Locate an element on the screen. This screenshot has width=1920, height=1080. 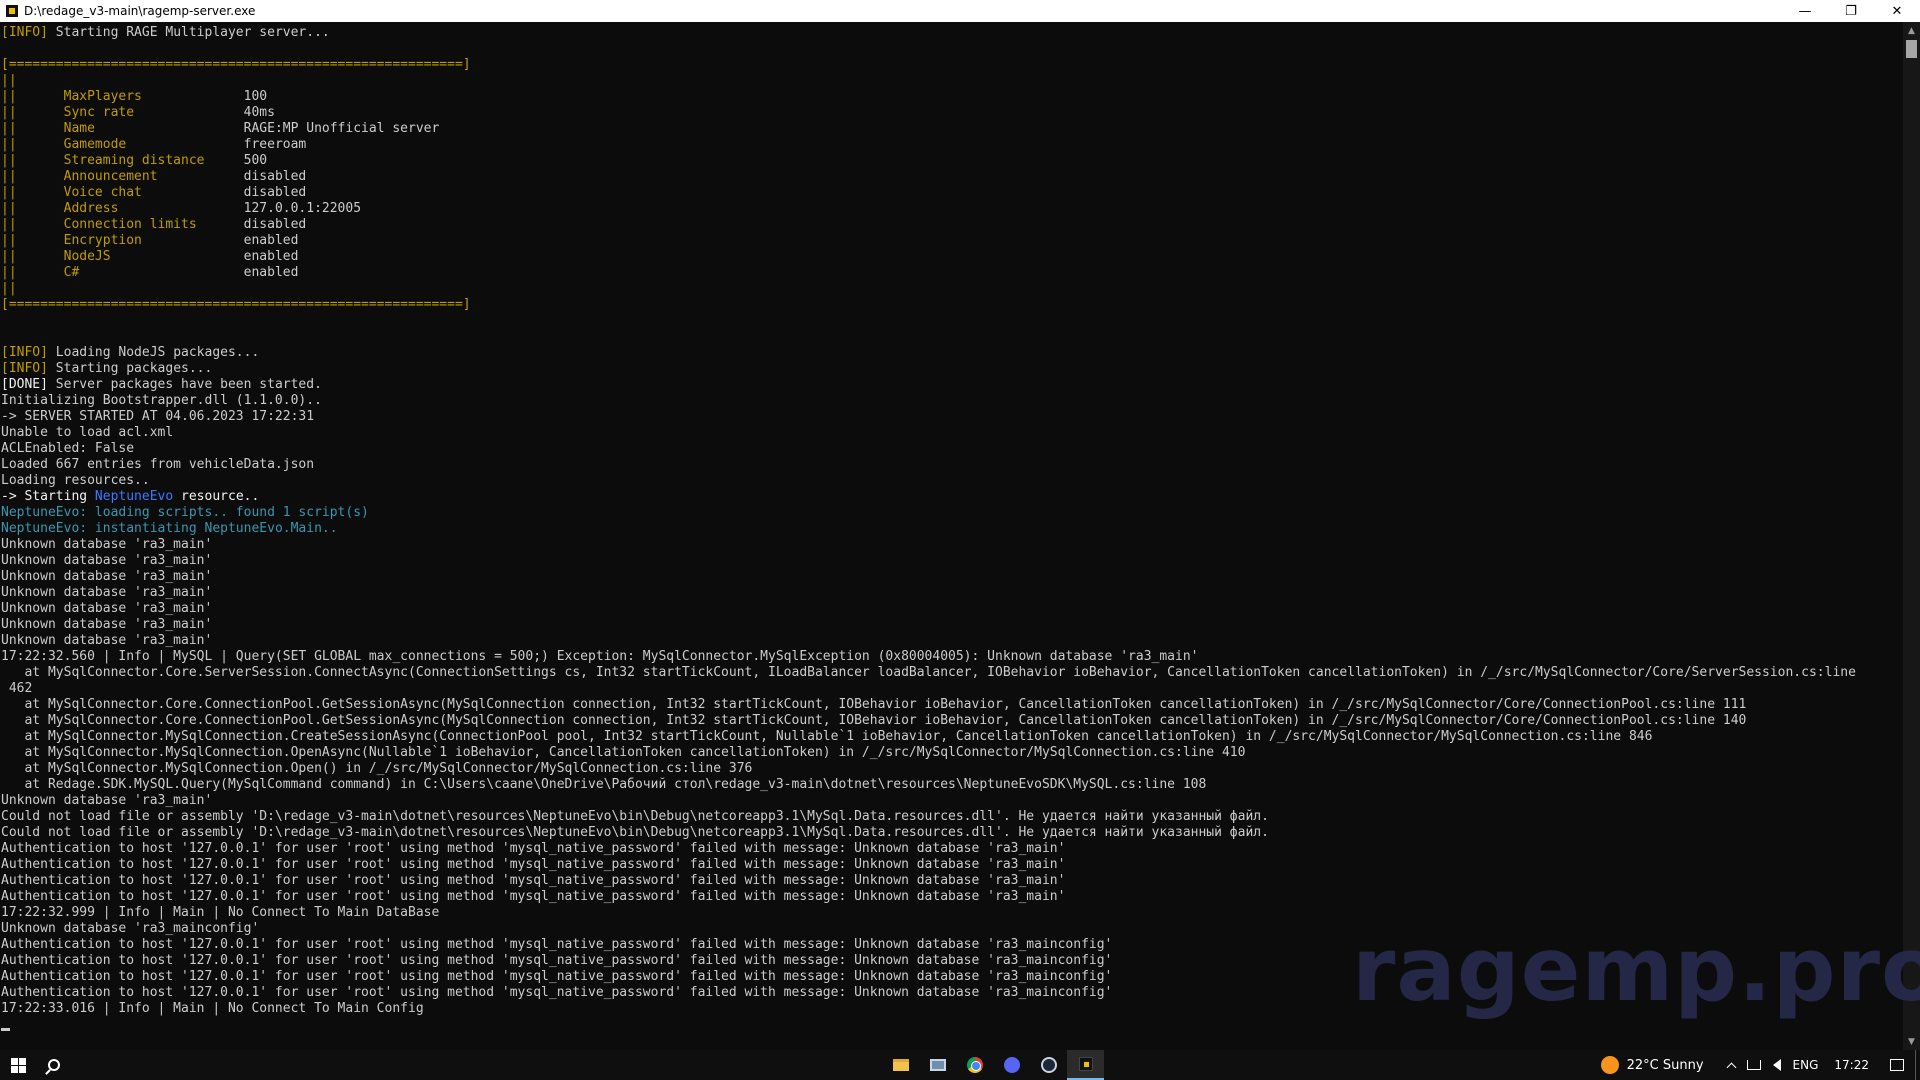
console-text: RAGE:MP Unofficial server is located at coordinates (341, 128).